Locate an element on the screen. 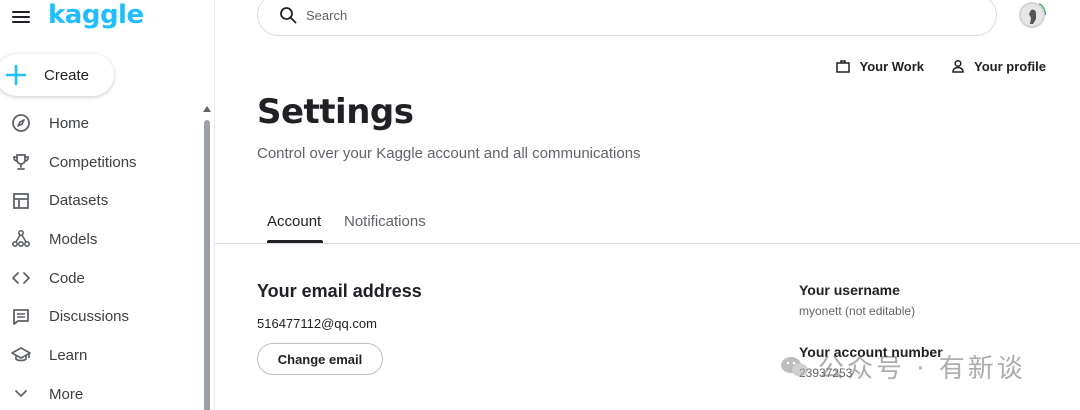 The width and height of the screenshot is (1080, 410). active-tab-indicator is located at coordinates (295, 241).